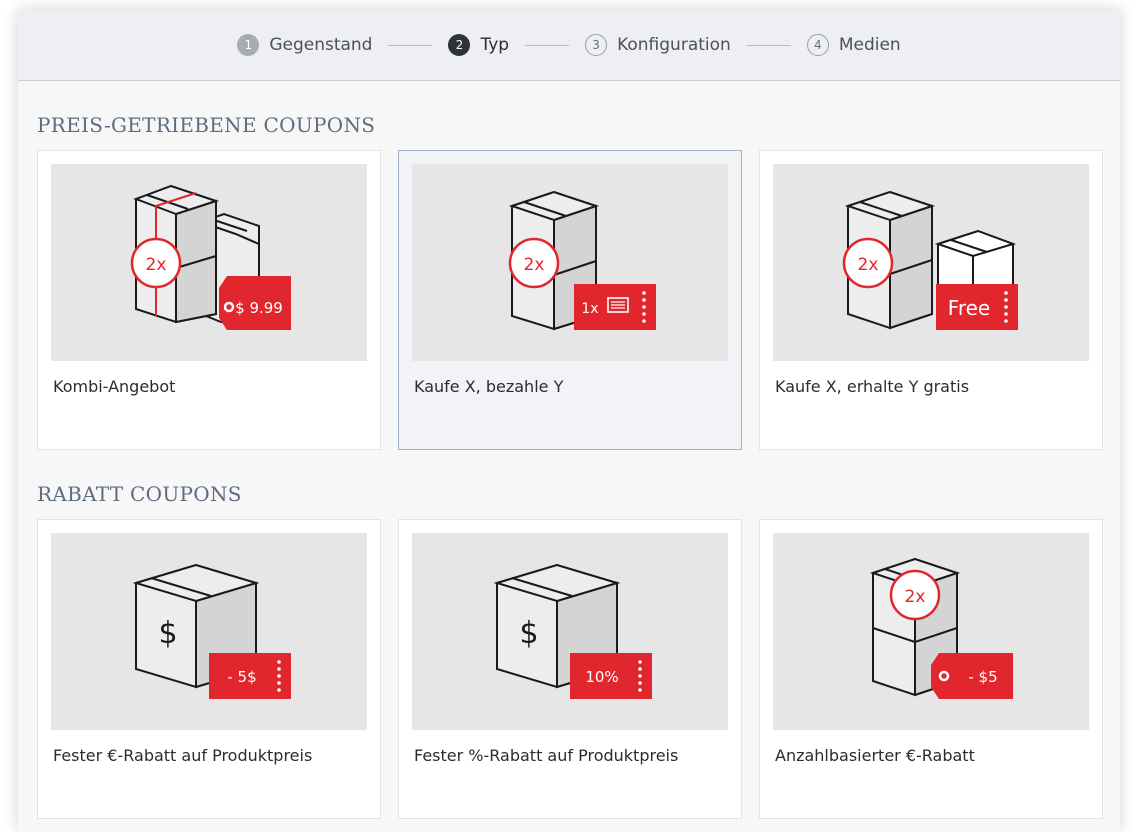  I want to click on step-konfiguration: 3 Konfiguration, so click(658, 45).